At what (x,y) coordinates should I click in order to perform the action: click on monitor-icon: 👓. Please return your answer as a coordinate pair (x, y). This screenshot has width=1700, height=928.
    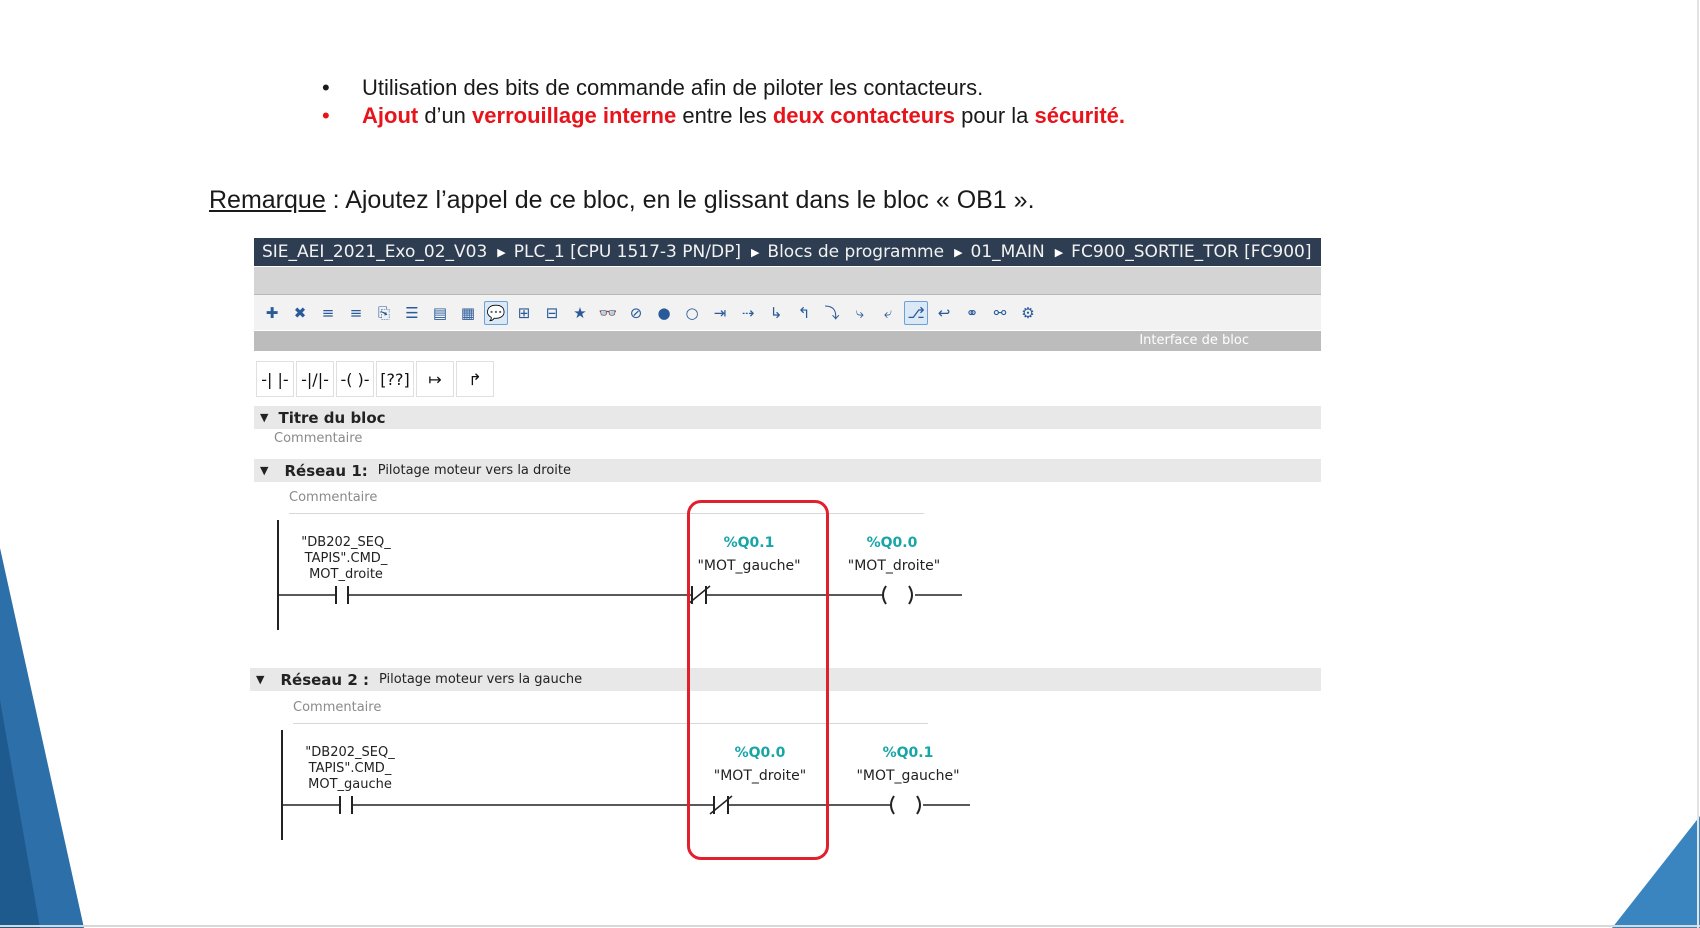
    Looking at the image, I should click on (608, 313).